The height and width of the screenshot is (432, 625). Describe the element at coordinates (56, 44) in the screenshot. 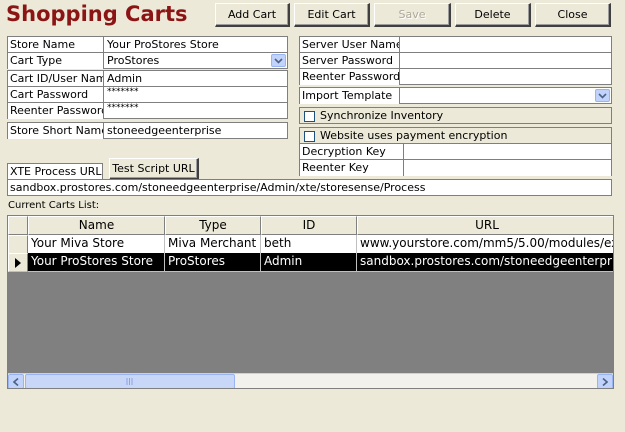

I see `store-name-label: Store Name` at that location.